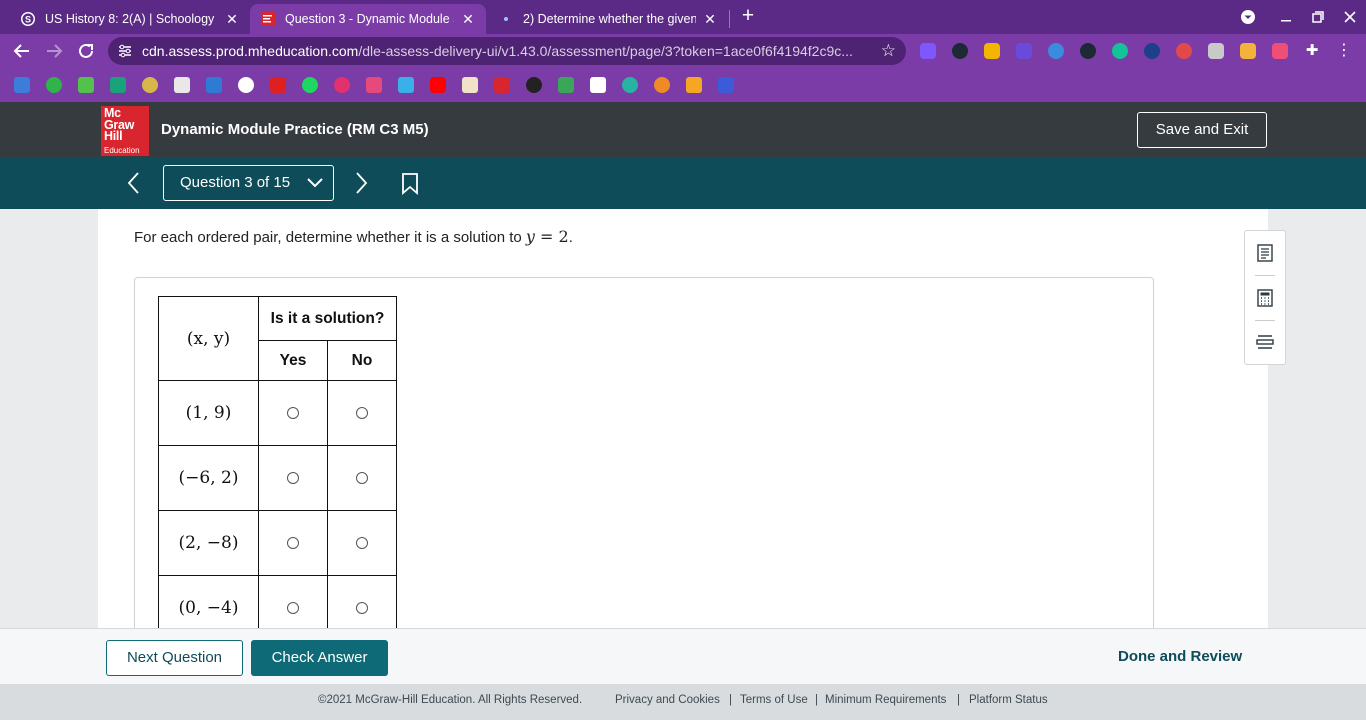  Describe the element at coordinates (246, 85) in the screenshot. I see `schoology-icon` at that location.